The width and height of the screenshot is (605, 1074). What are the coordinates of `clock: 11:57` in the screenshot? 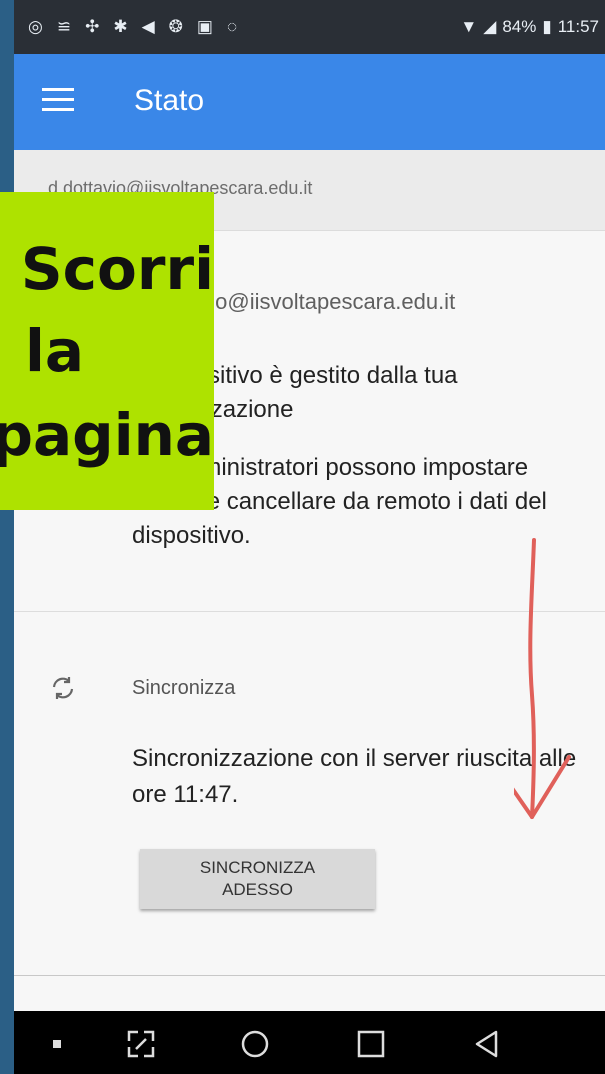 It's located at (578, 26).